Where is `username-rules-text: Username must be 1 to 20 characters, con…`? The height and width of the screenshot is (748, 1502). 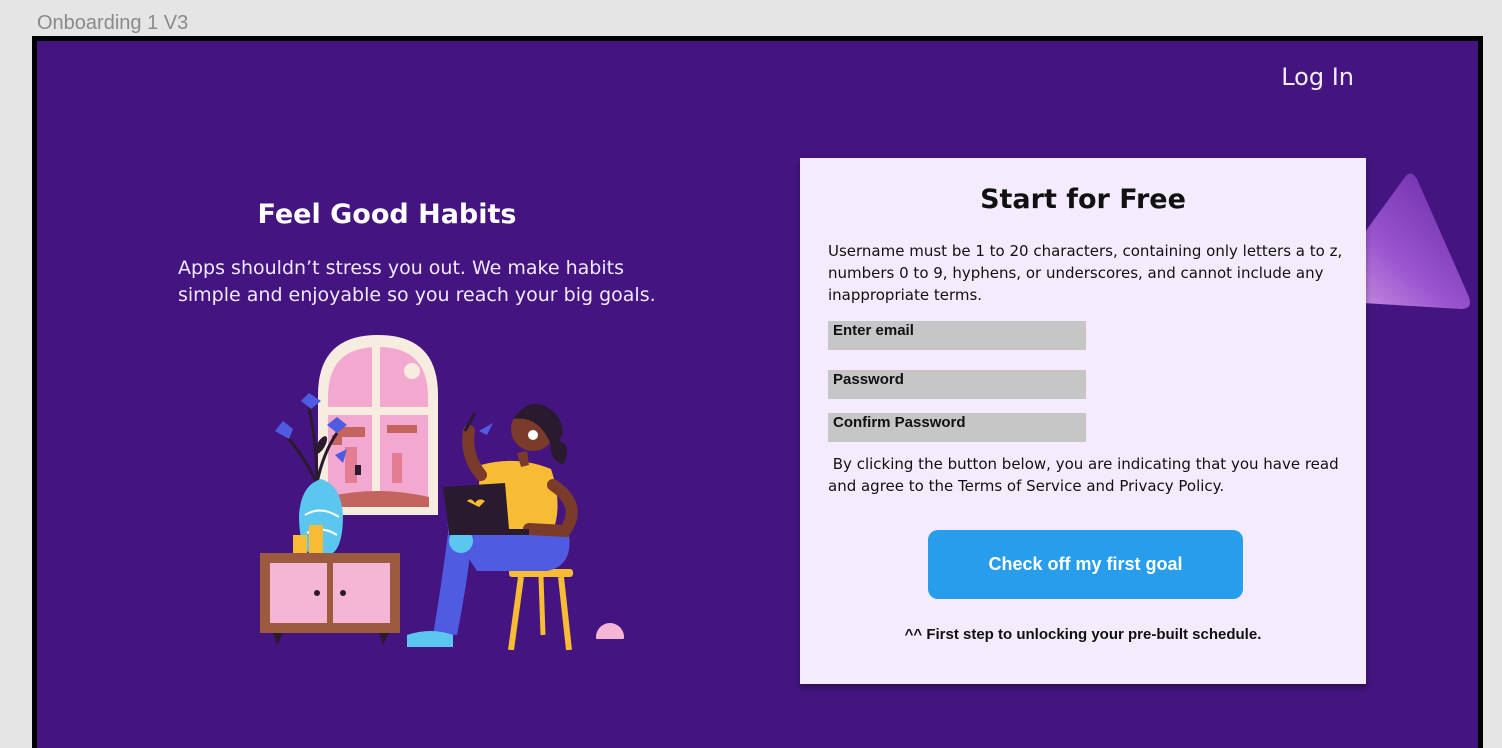
username-rules-text: Username must be 1 to 20 characters, con… is located at coordinates (1085, 273).